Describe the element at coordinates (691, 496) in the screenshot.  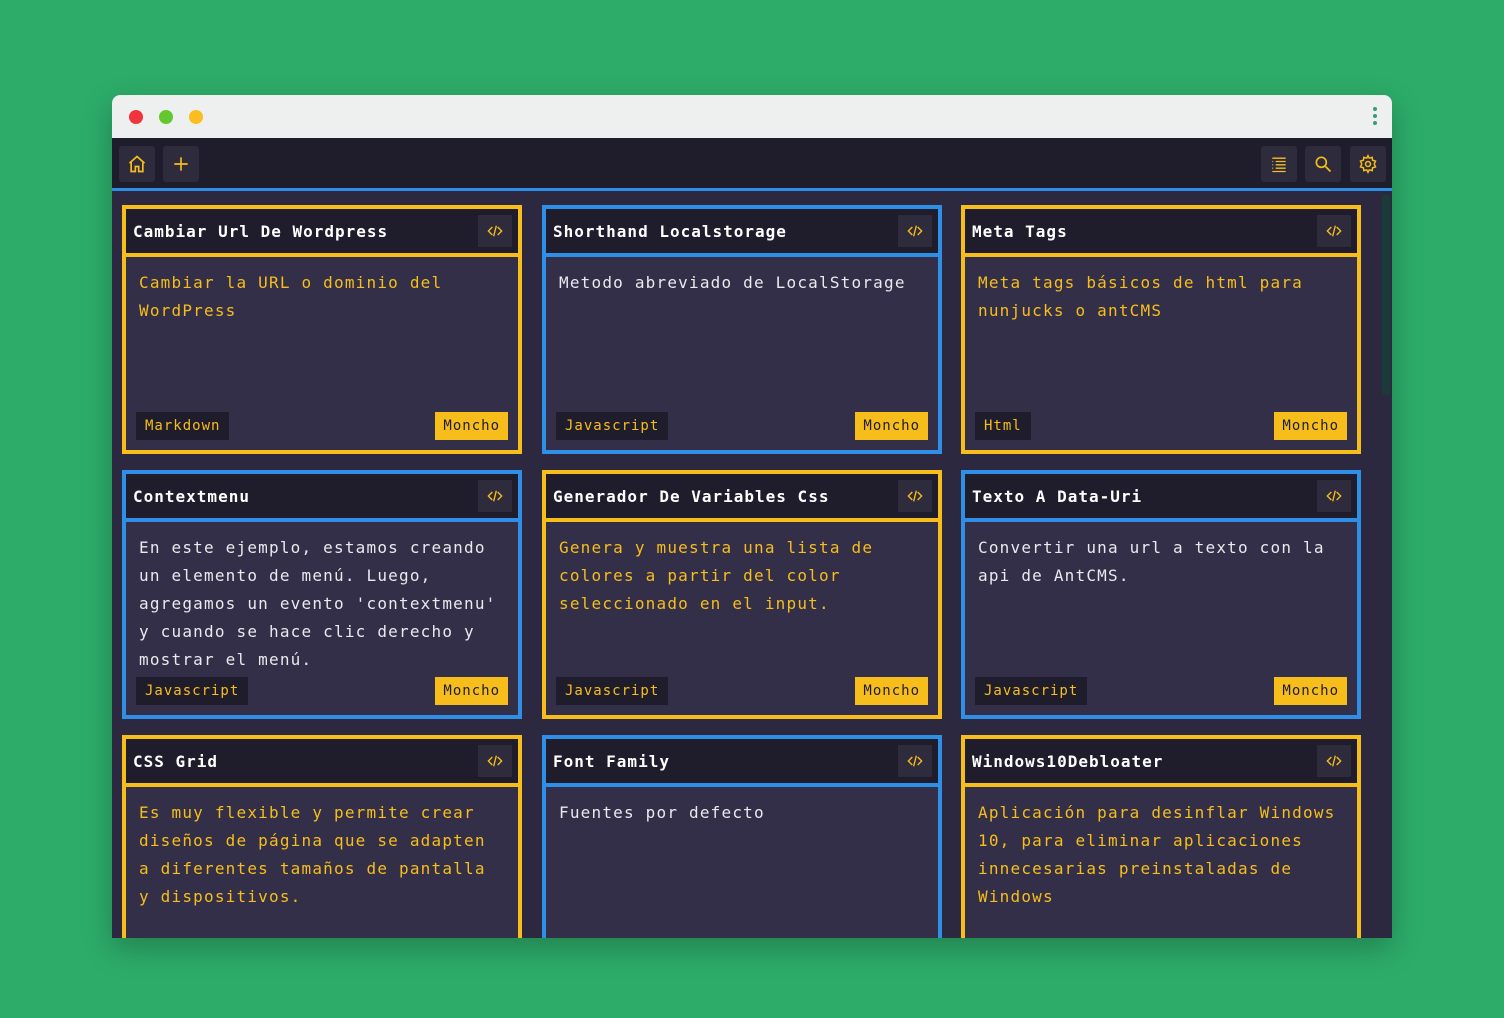
I see `card-title: Generador De Variables Css` at that location.